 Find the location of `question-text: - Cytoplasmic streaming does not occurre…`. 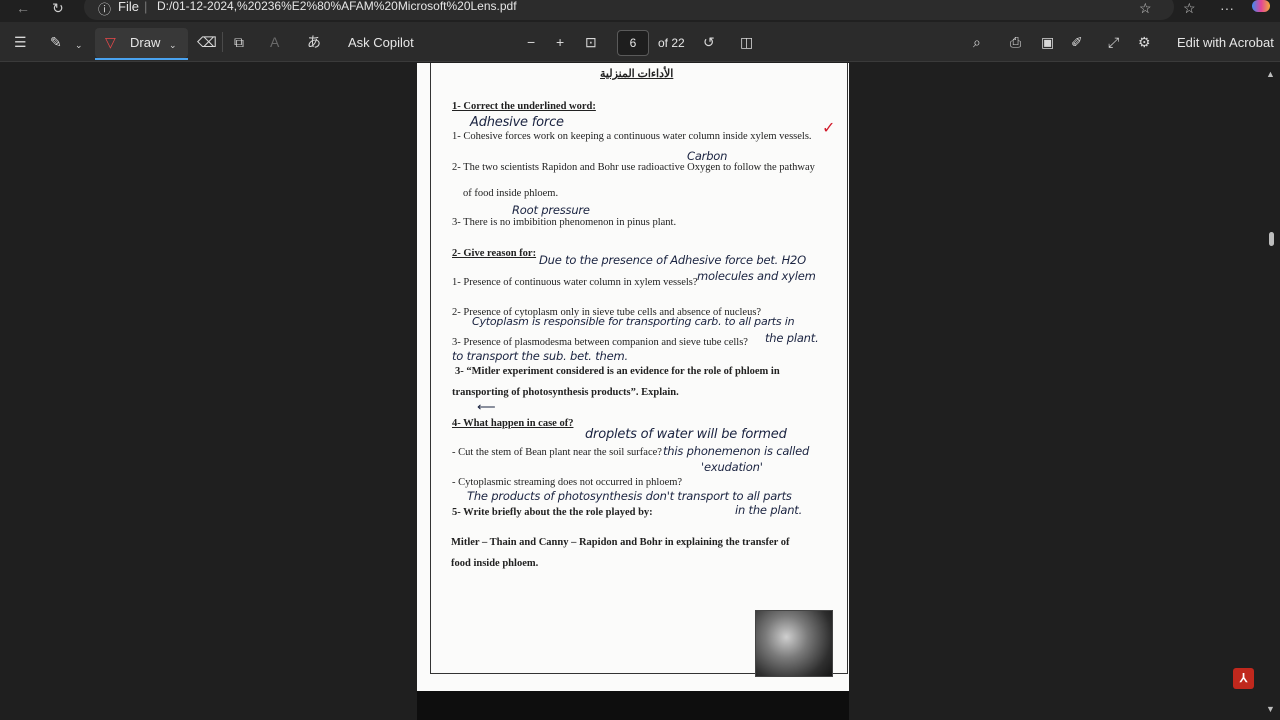

question-text: - Cytoplasmic streaming does not occurre… is located at coordinates (567, 482).